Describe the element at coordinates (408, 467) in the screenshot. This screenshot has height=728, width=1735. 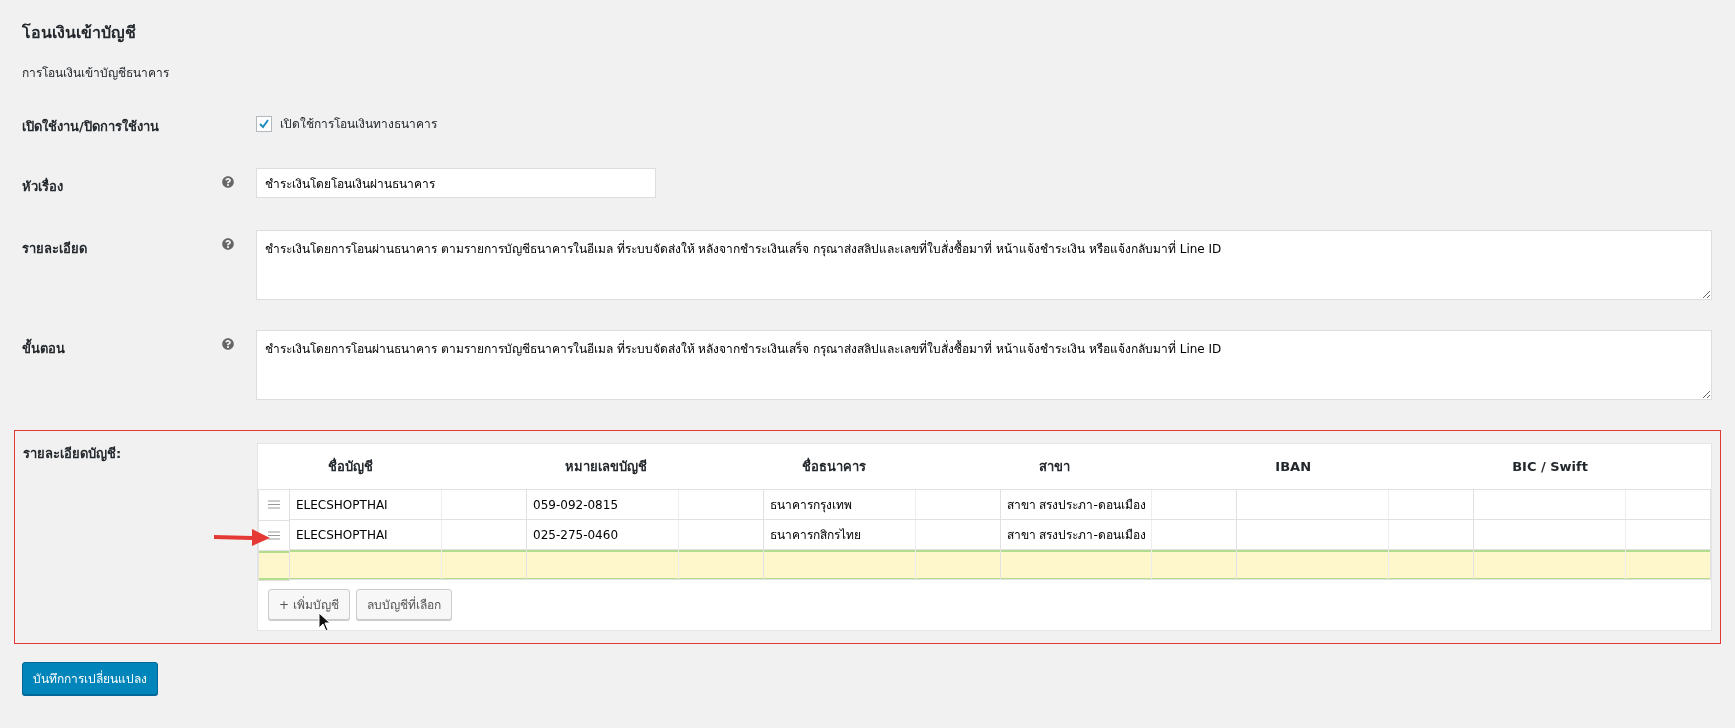
I see `column-header: ชื่อบัญชี` at that location.